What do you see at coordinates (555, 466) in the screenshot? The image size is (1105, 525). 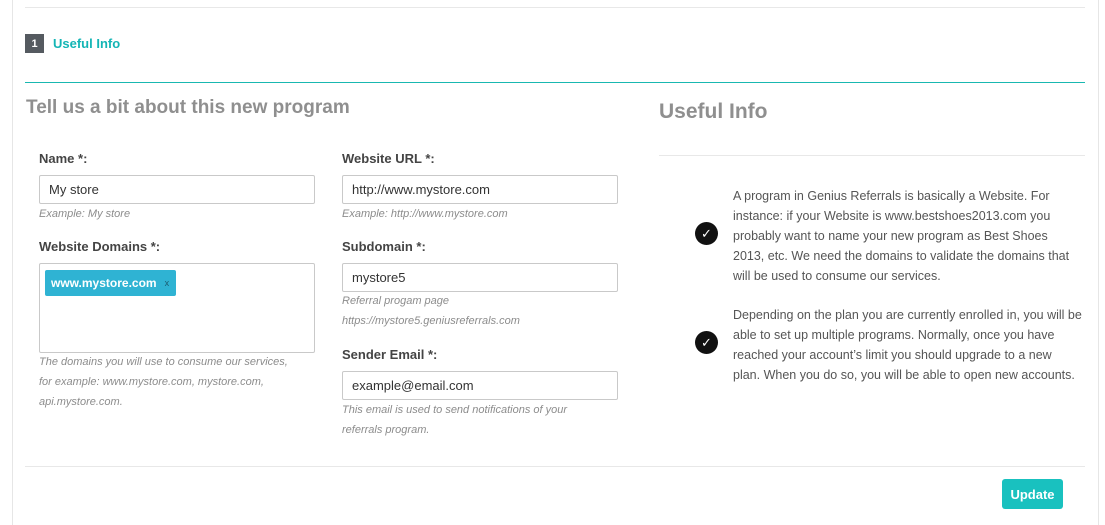 I see `footer-divider` at bounding box center [555, 466].